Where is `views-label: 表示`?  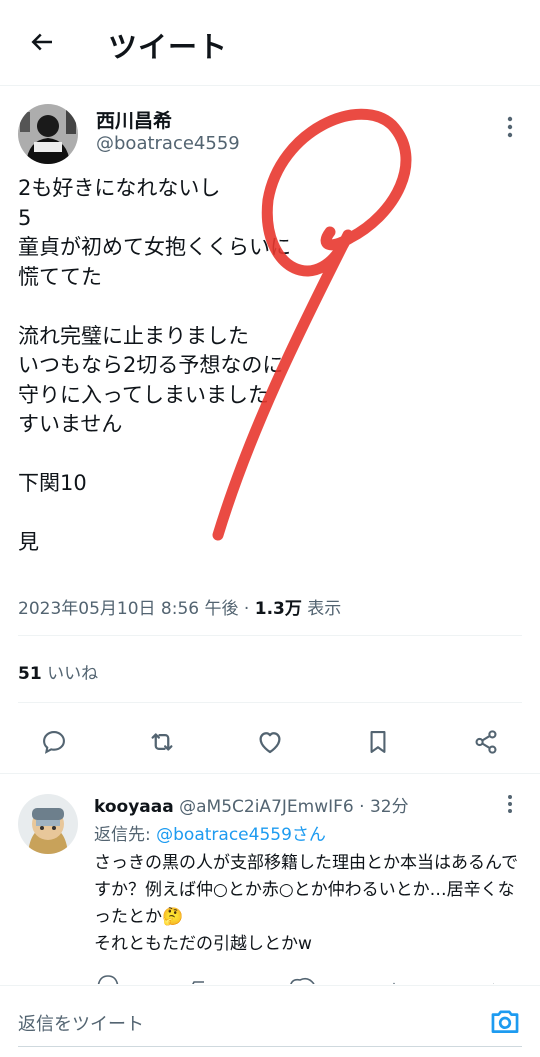 views-label: 表示 is located at coordinates (324, 609).